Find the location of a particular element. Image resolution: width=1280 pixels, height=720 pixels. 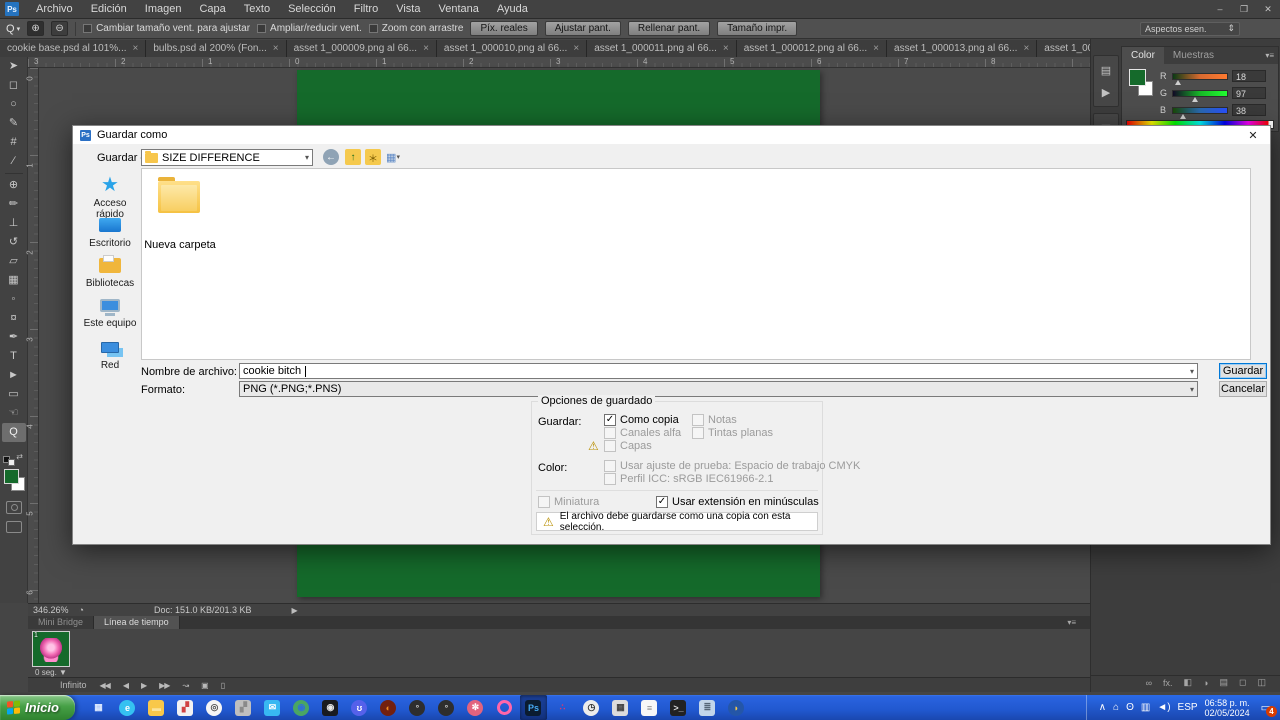

eyedropper-tool: ∕ is located at coordinates (14, 161).